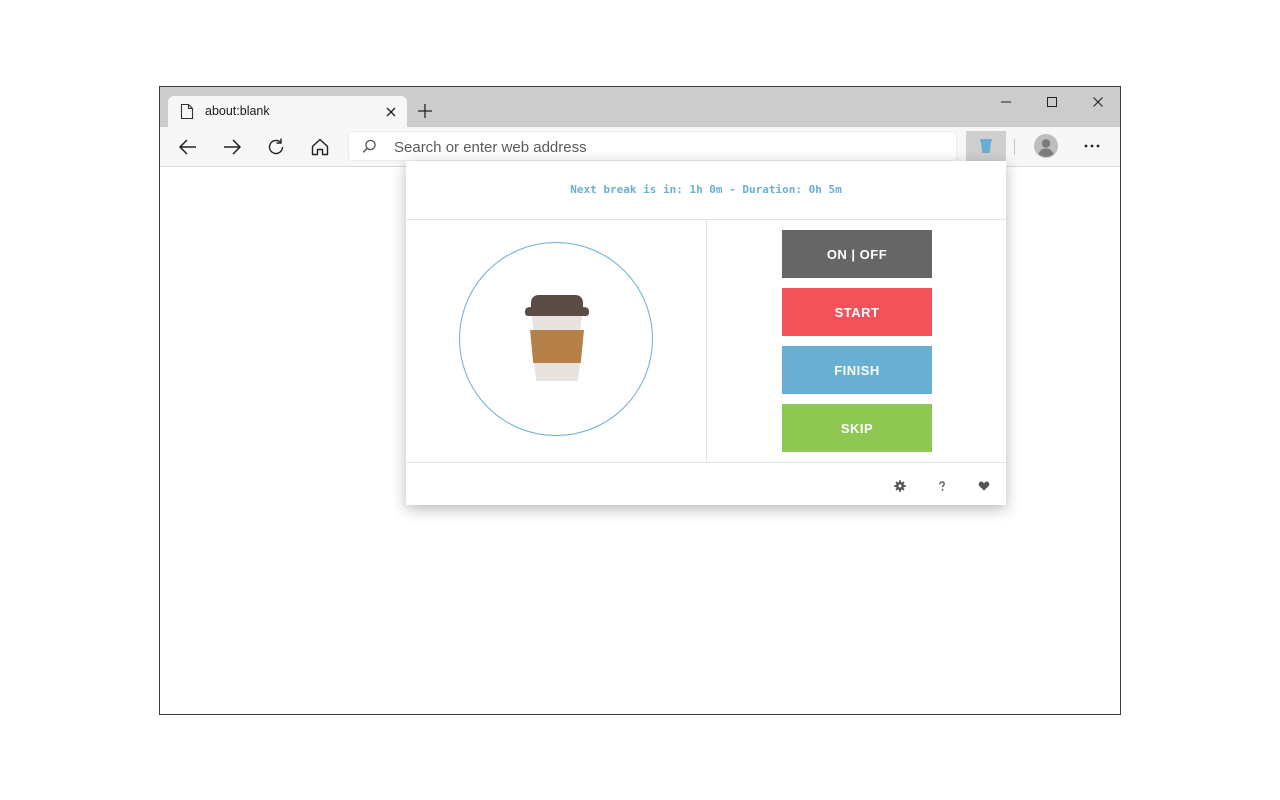 The width and height of the screenshot is (1280, 800). What do you see at coordinates (188, 147) in the screenshot?
I see `back-arrow-icon` at bounding box center [188, 147].